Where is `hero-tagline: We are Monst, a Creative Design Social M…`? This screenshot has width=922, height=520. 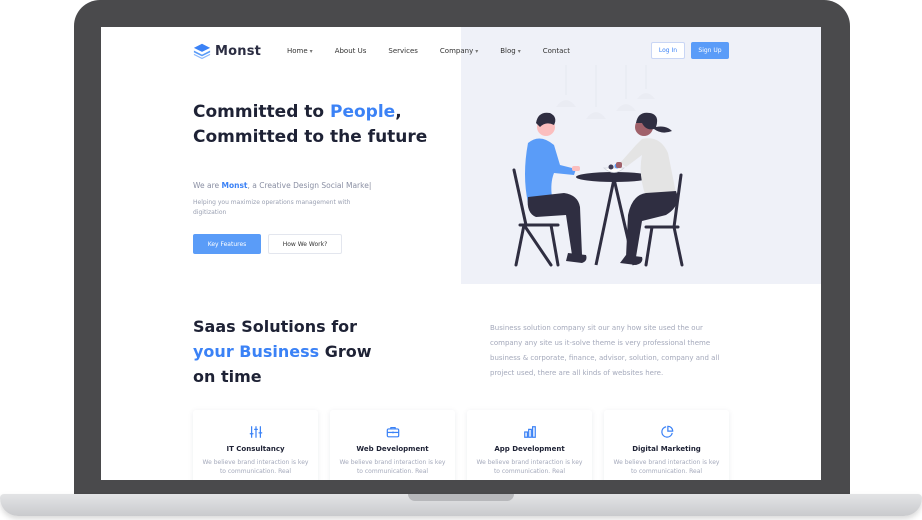 hero-tagline: We are Monst, a Creative Design Social M… is located at coordinates (282, 185).